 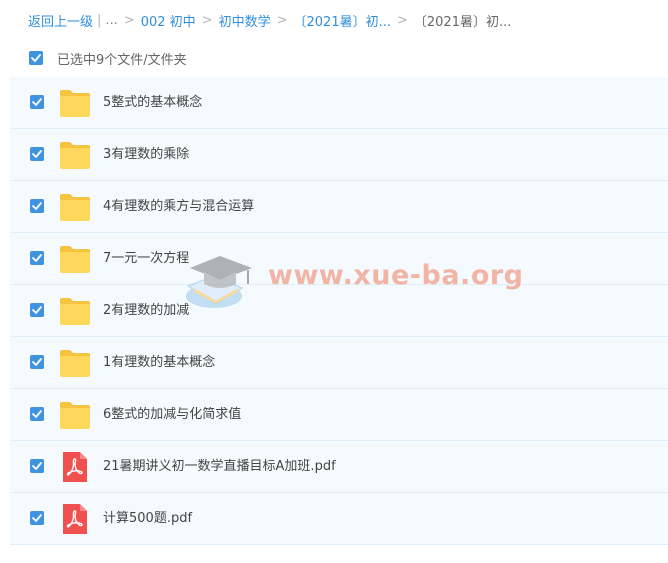 I want to click on file-row: 1有理数的基本概念, so click(x=339, y=363).